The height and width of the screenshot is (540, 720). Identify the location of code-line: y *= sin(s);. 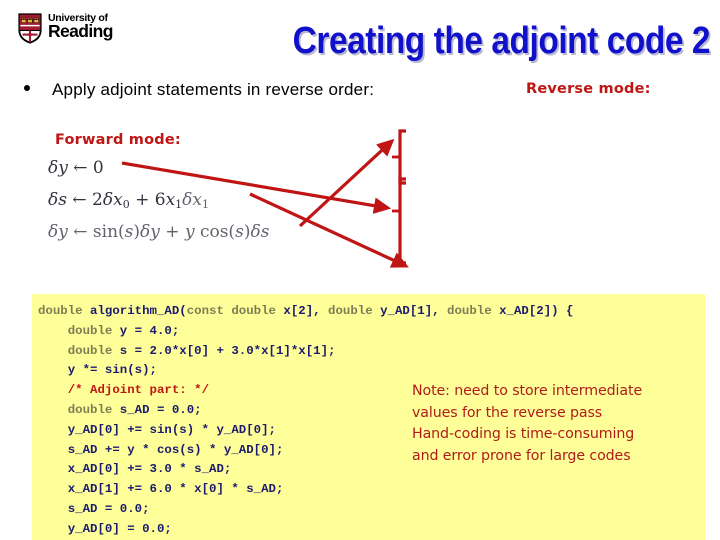
(371, 371).